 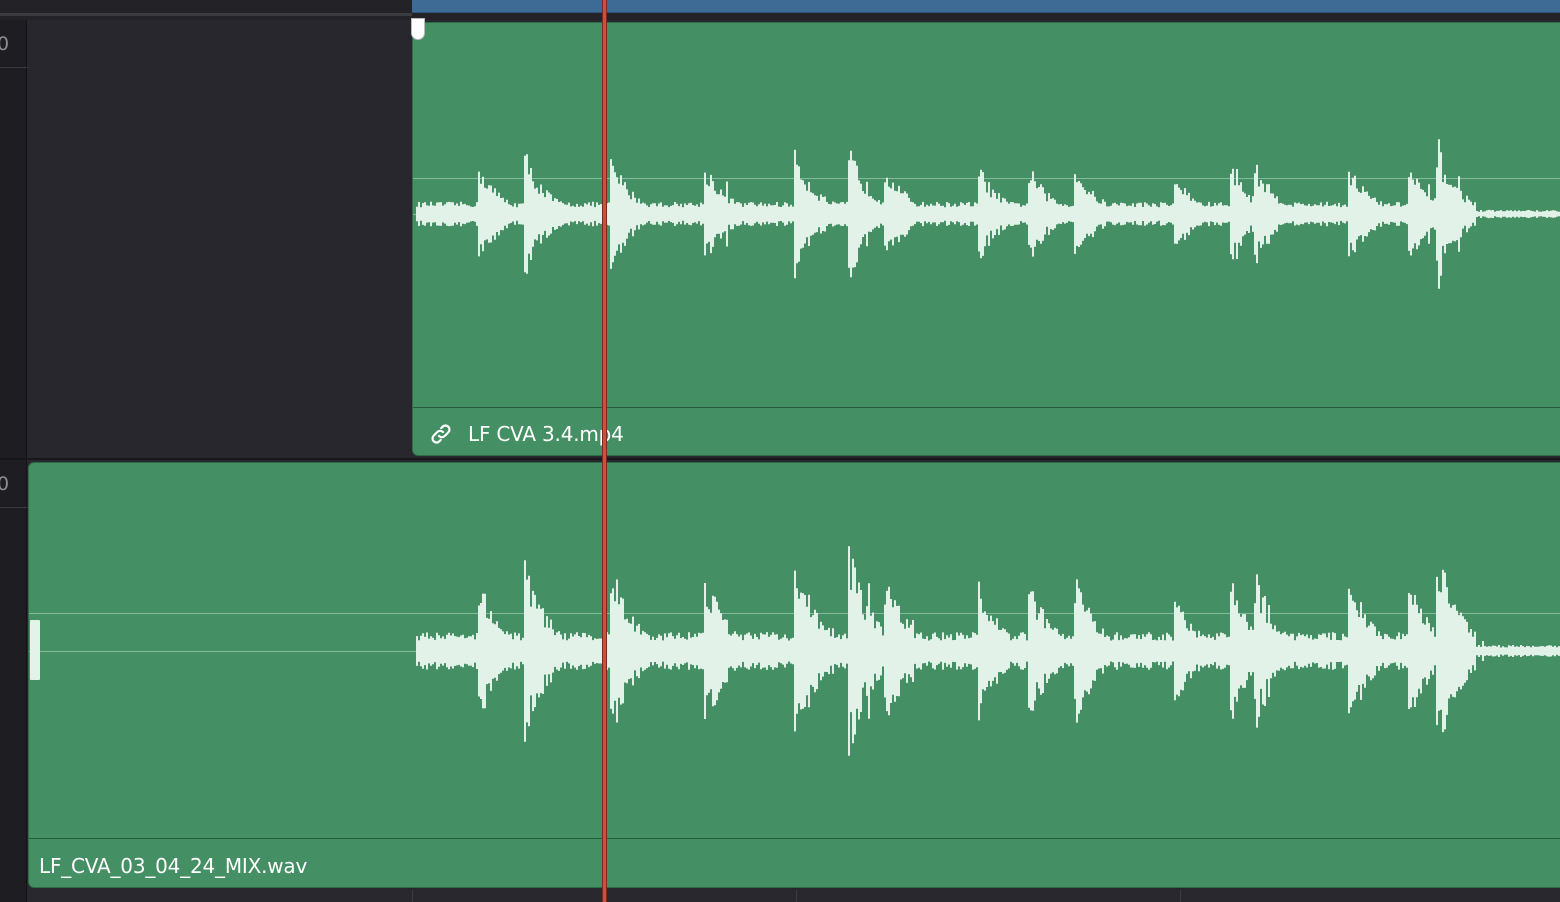 What do you see at coordinates (35, 650) in the screenshot?
I see `clip-in-handle` at bounding box center [35, 650].